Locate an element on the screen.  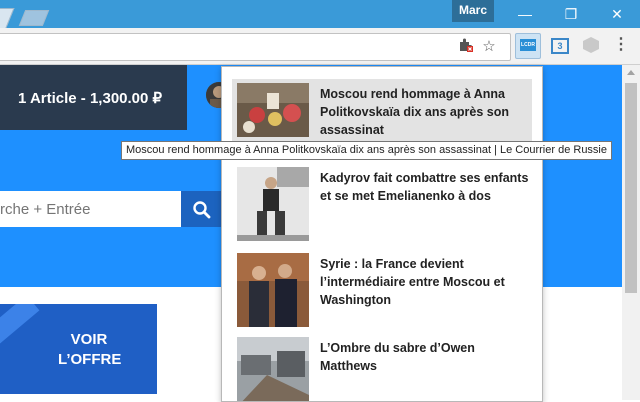
minimize-button: — is located at coordinates (525, 14).